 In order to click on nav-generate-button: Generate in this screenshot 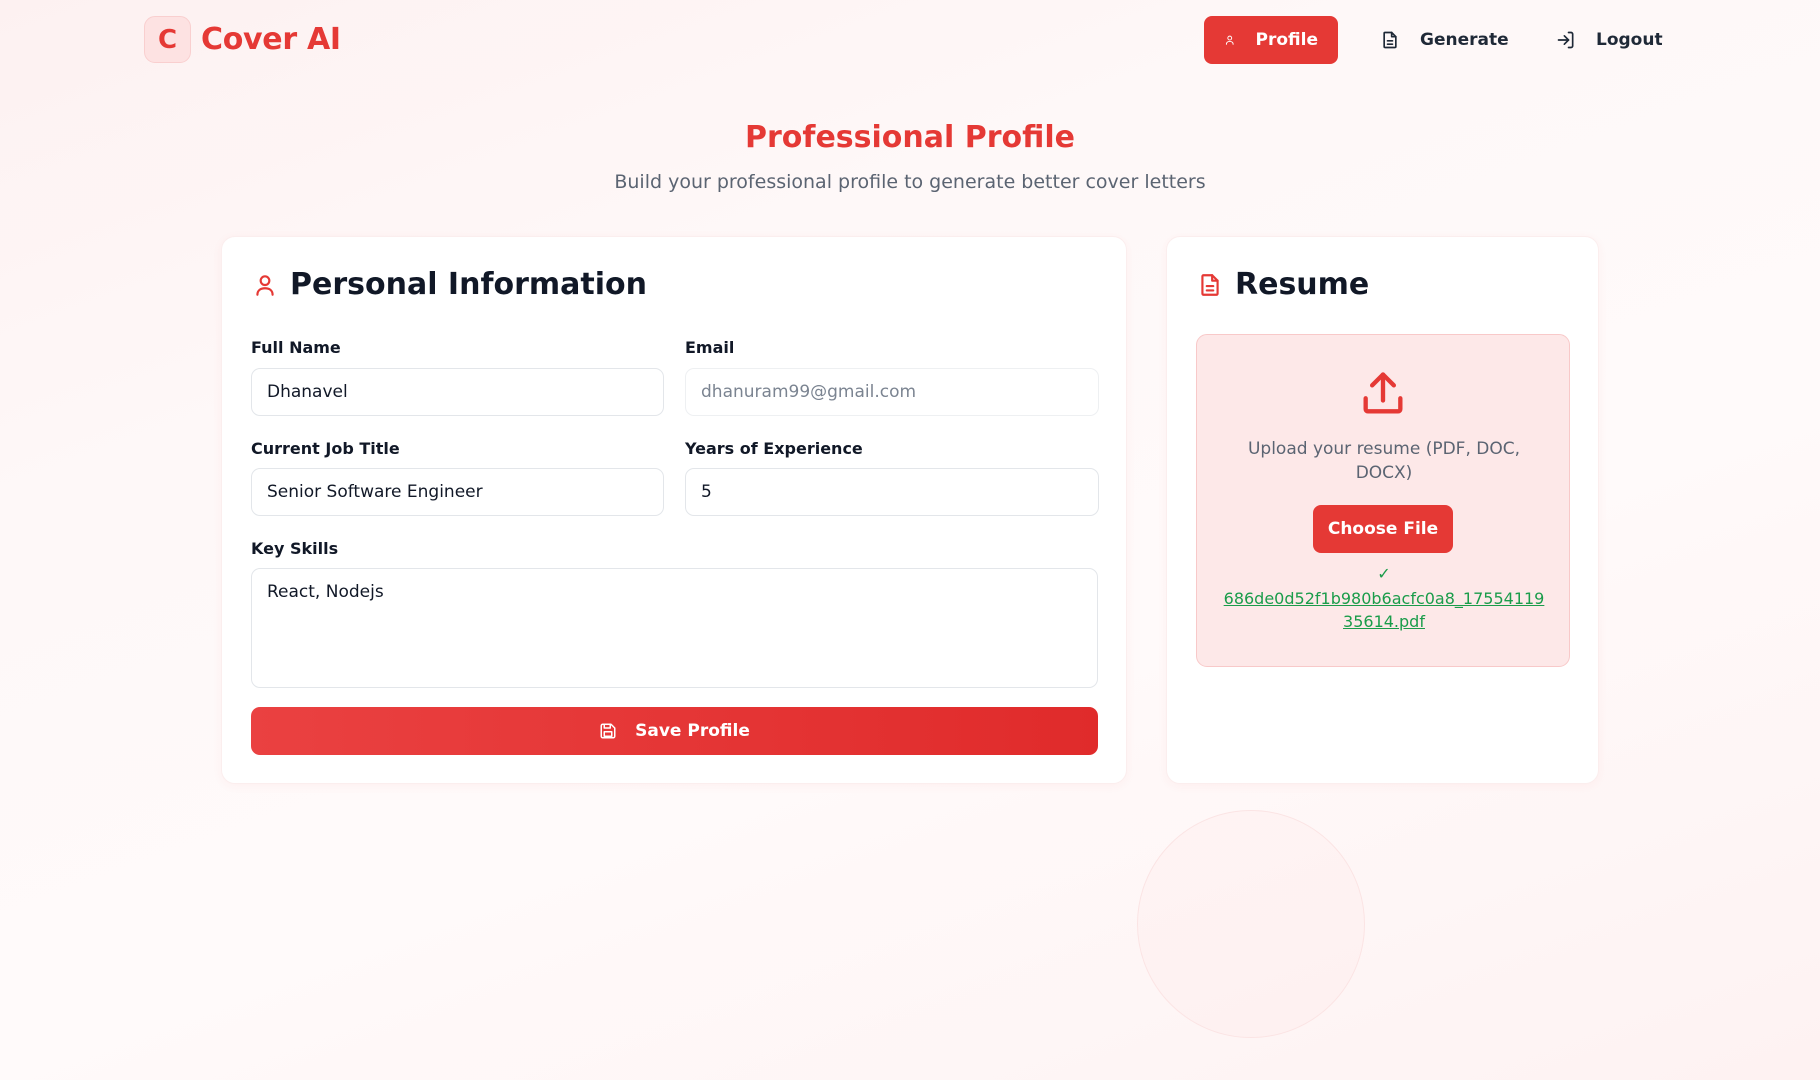, I will do `click(1444, 40)`.